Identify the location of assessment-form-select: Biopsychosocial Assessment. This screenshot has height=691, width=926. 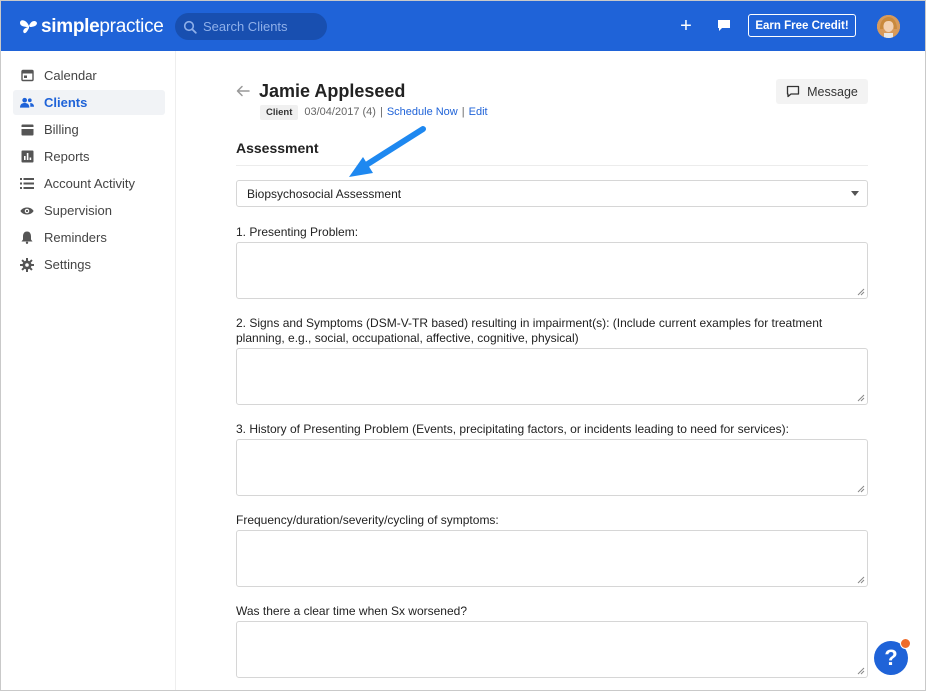
(552, 193).